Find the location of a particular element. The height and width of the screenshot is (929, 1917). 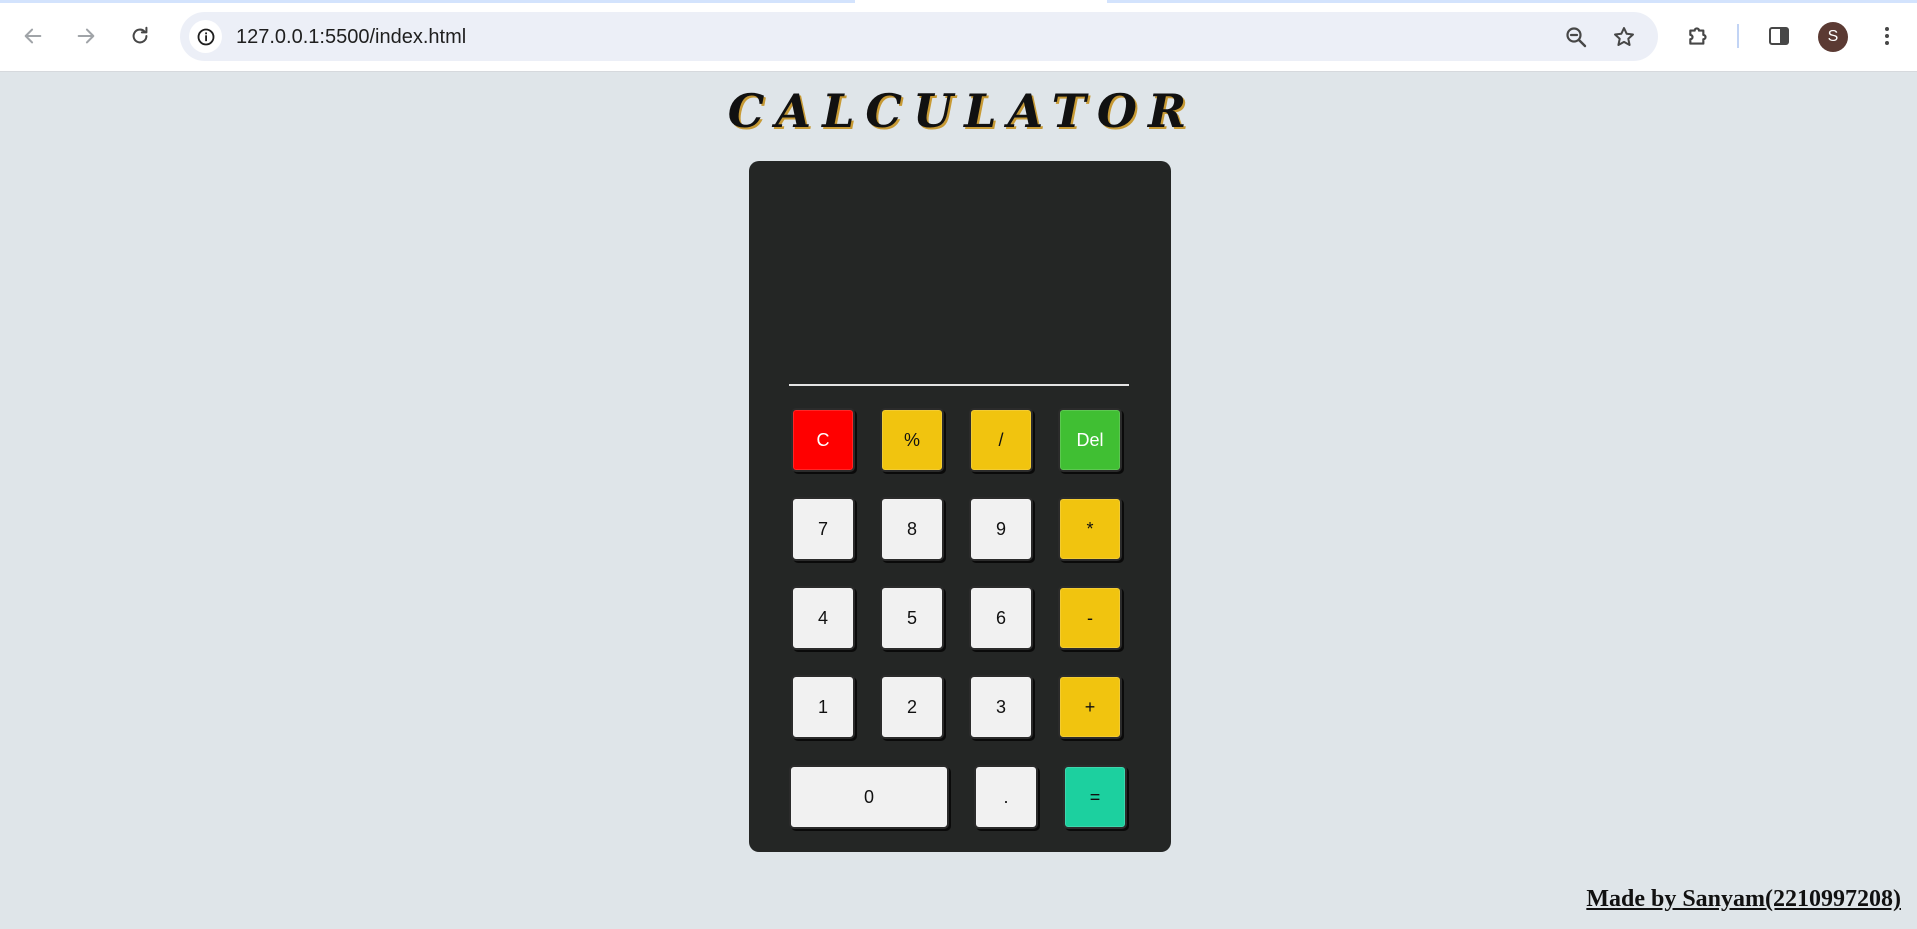

forward-button is located at coordinates (86, 36).